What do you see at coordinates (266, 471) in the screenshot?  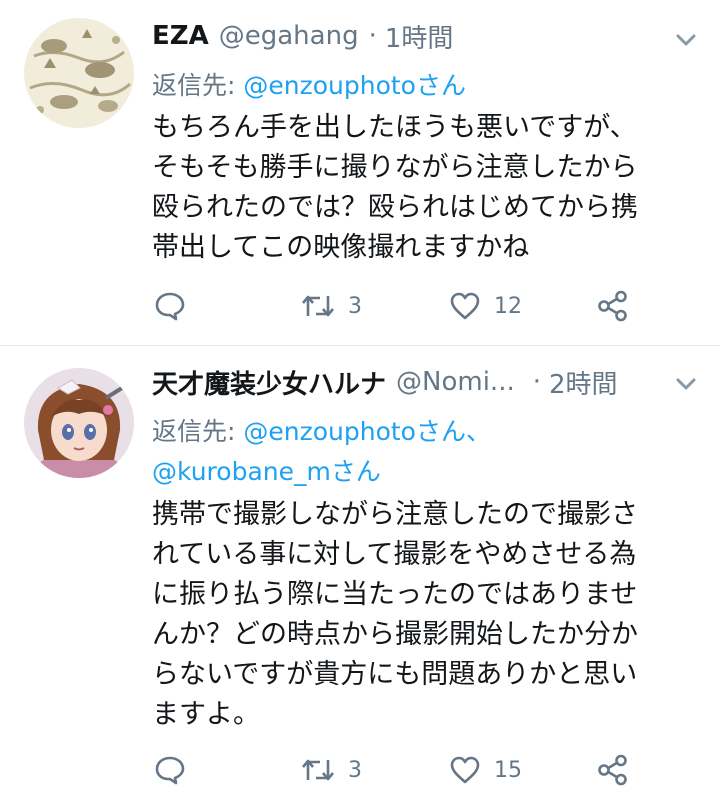 I see `mention-link: @kurobane_mさん` at bounding box center [266, 471].